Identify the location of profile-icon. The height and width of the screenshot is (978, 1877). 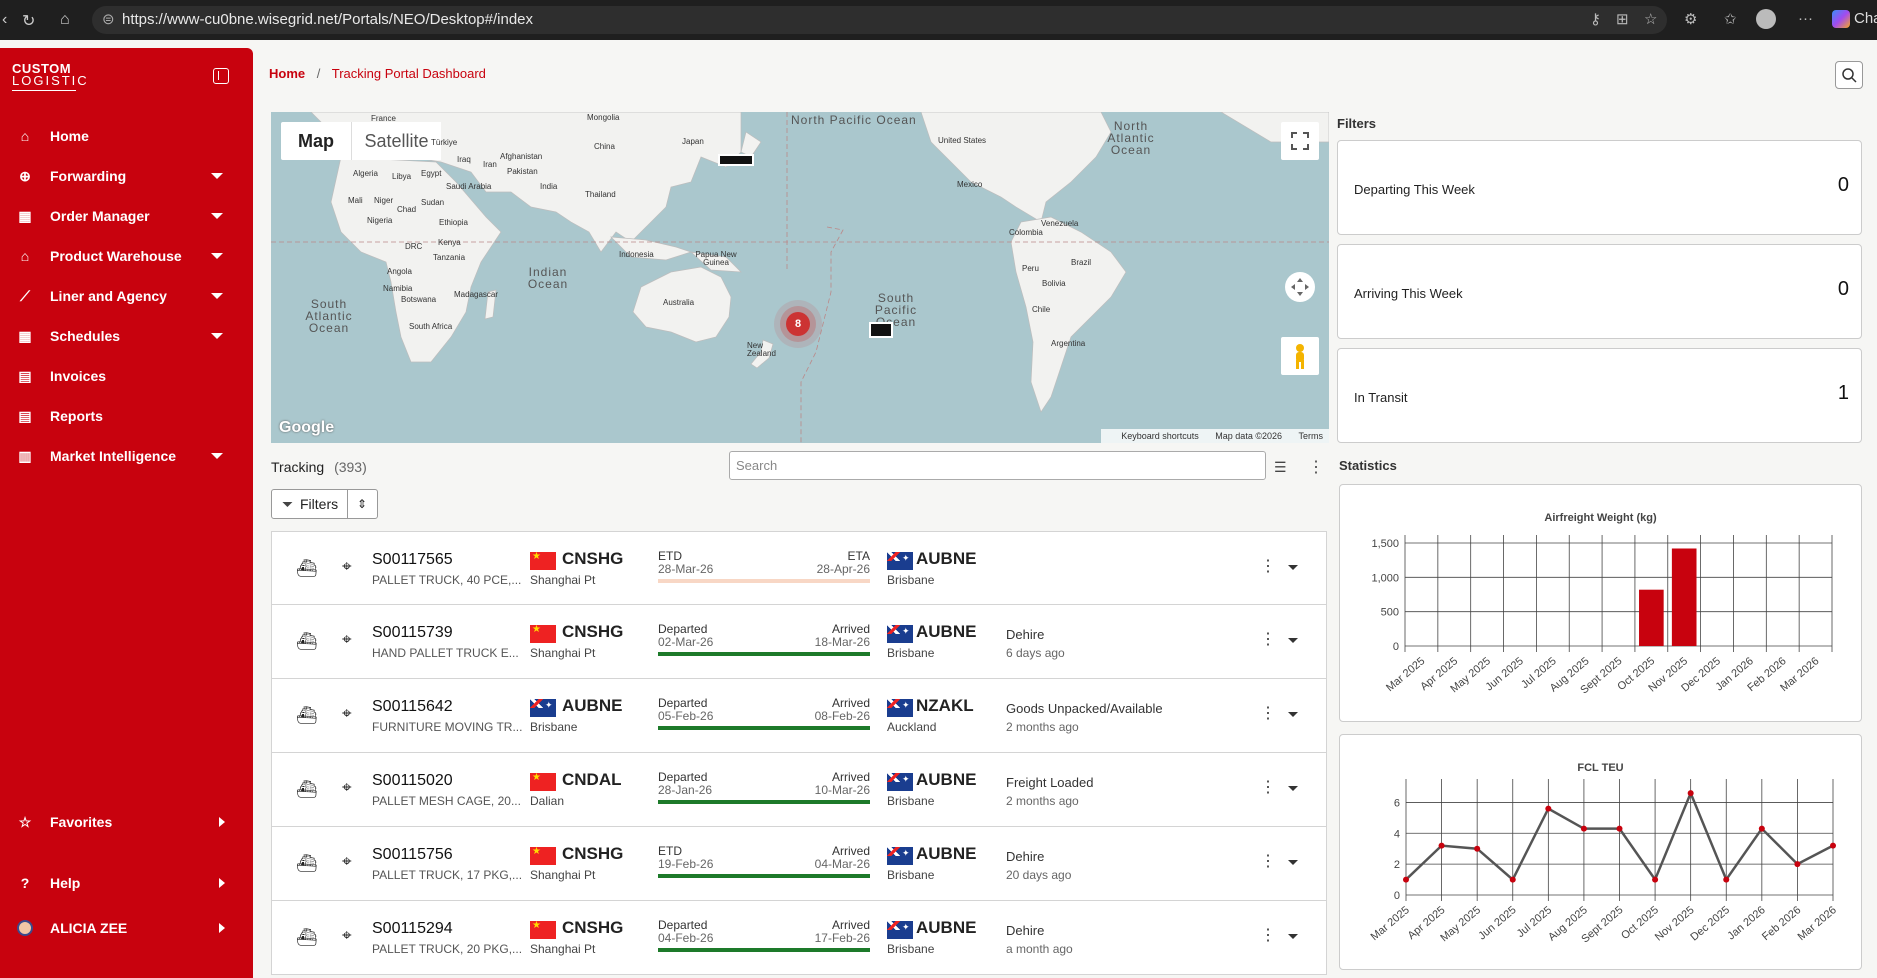
(1766, 19).